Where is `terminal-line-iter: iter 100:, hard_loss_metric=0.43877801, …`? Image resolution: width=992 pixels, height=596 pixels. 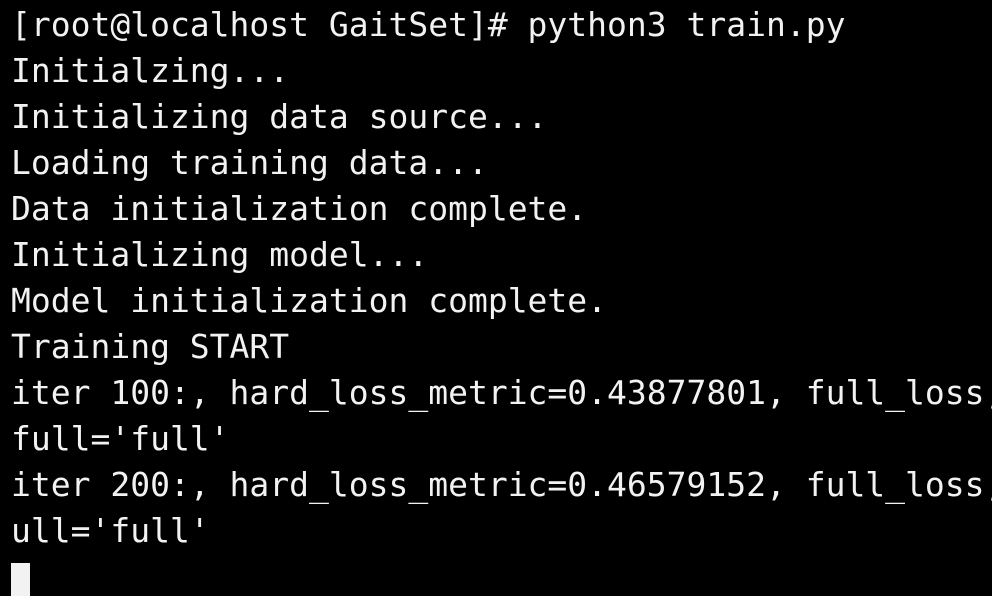
terminal-line-iter: iter 100:, hard_loss_metric=0.43877801, … is located at coordinates (501, 392).